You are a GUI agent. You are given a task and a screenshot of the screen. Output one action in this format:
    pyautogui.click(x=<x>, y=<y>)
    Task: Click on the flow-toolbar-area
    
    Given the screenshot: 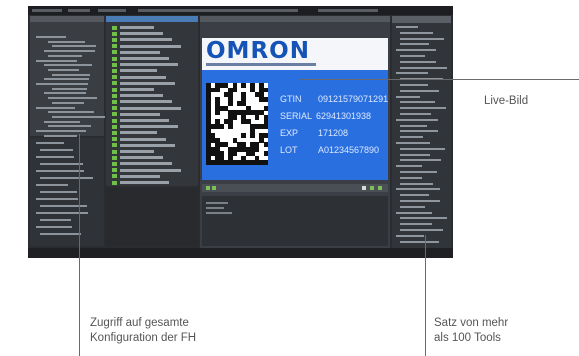 What is the action you would take?
    pyautogui.click(x=152, y=217)
    